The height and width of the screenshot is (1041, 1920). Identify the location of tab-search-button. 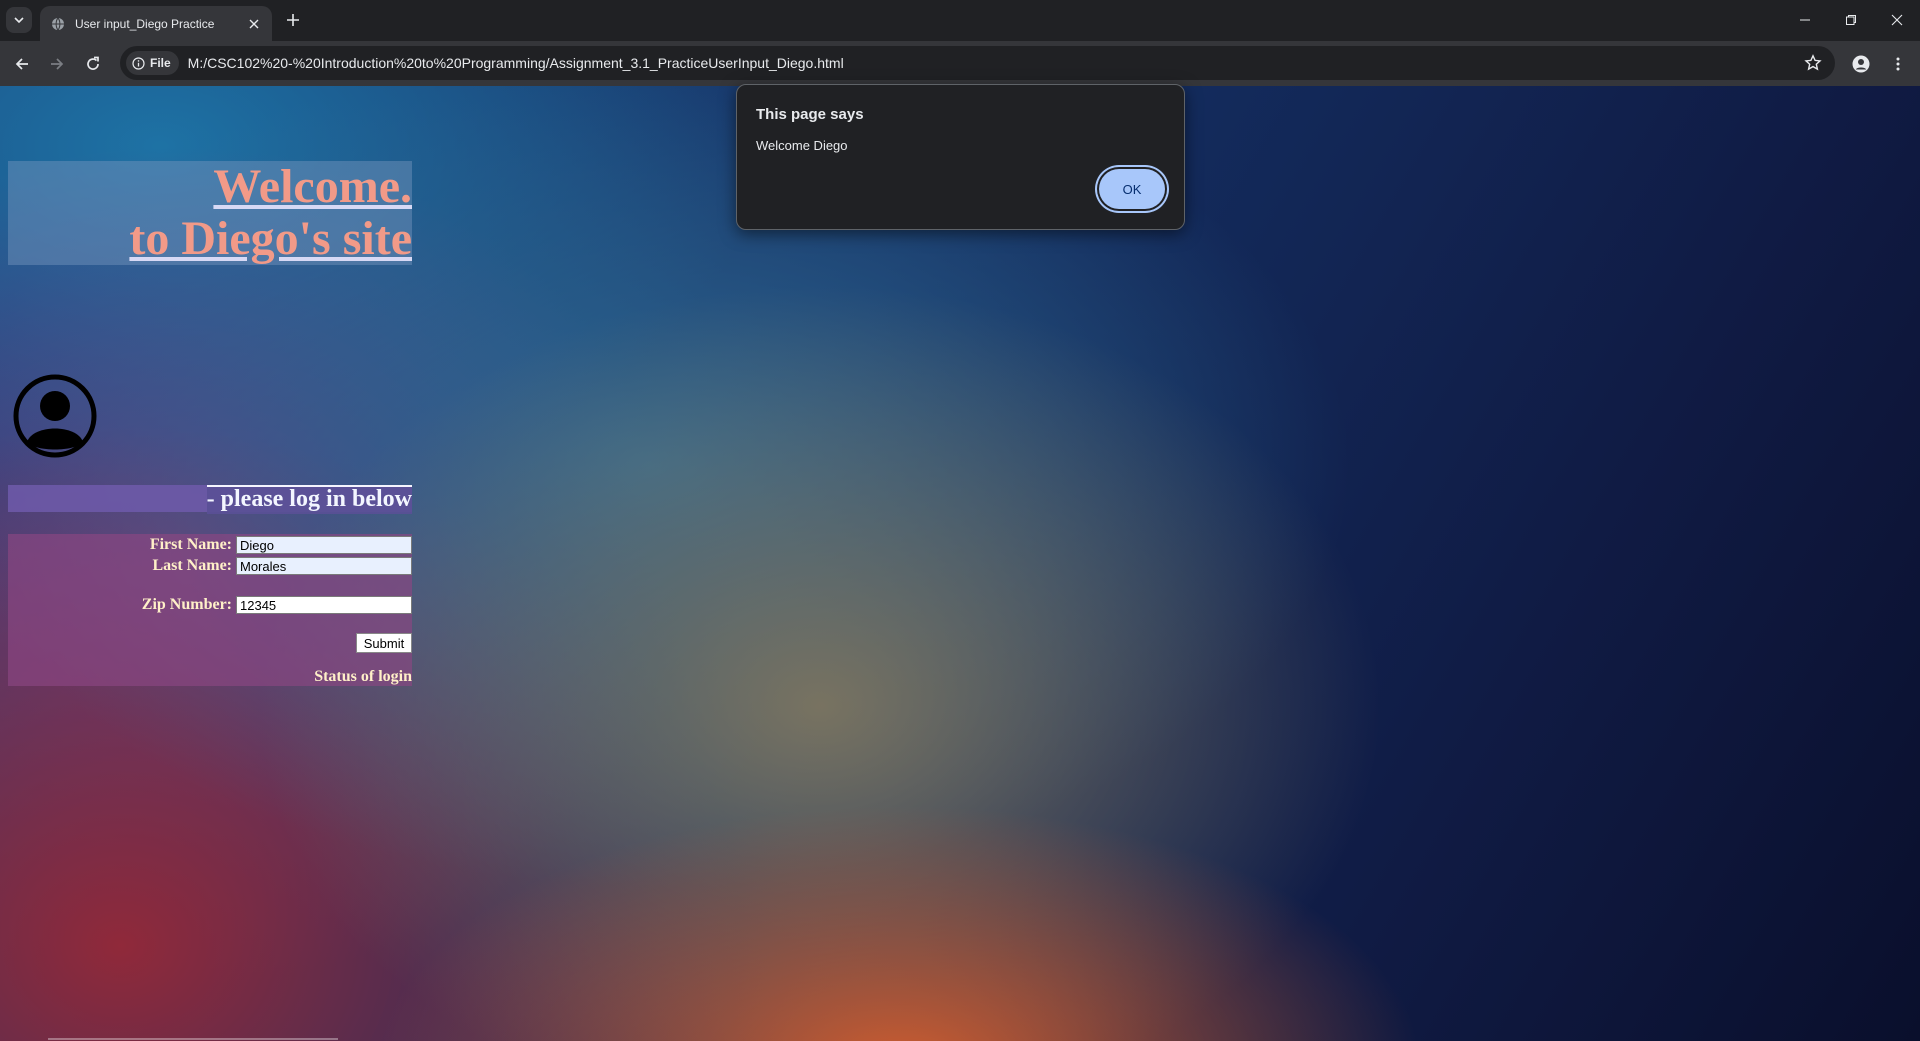
(19, 20).